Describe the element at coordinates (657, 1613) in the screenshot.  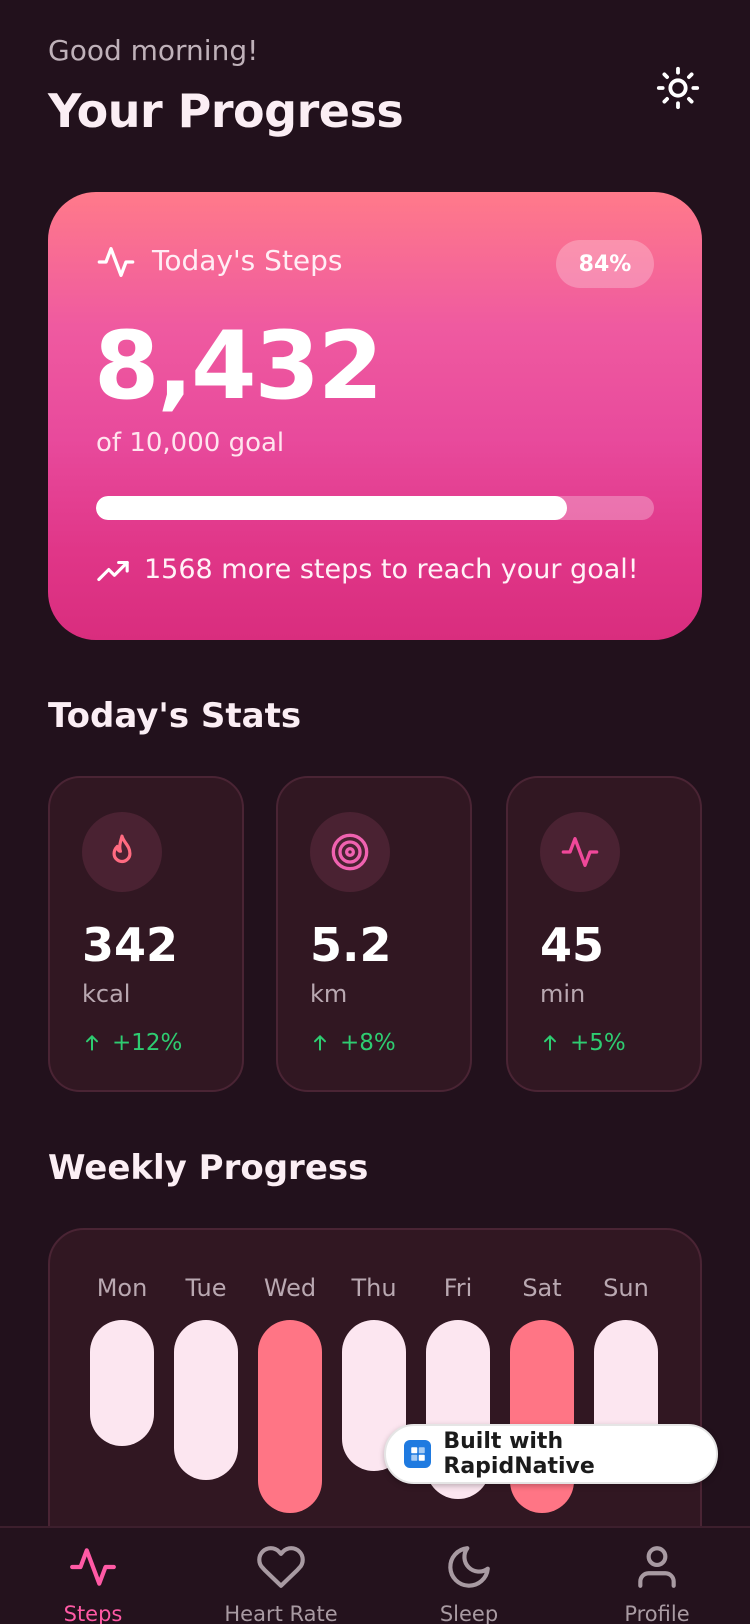
I see `nav-label: Profile` at that location.